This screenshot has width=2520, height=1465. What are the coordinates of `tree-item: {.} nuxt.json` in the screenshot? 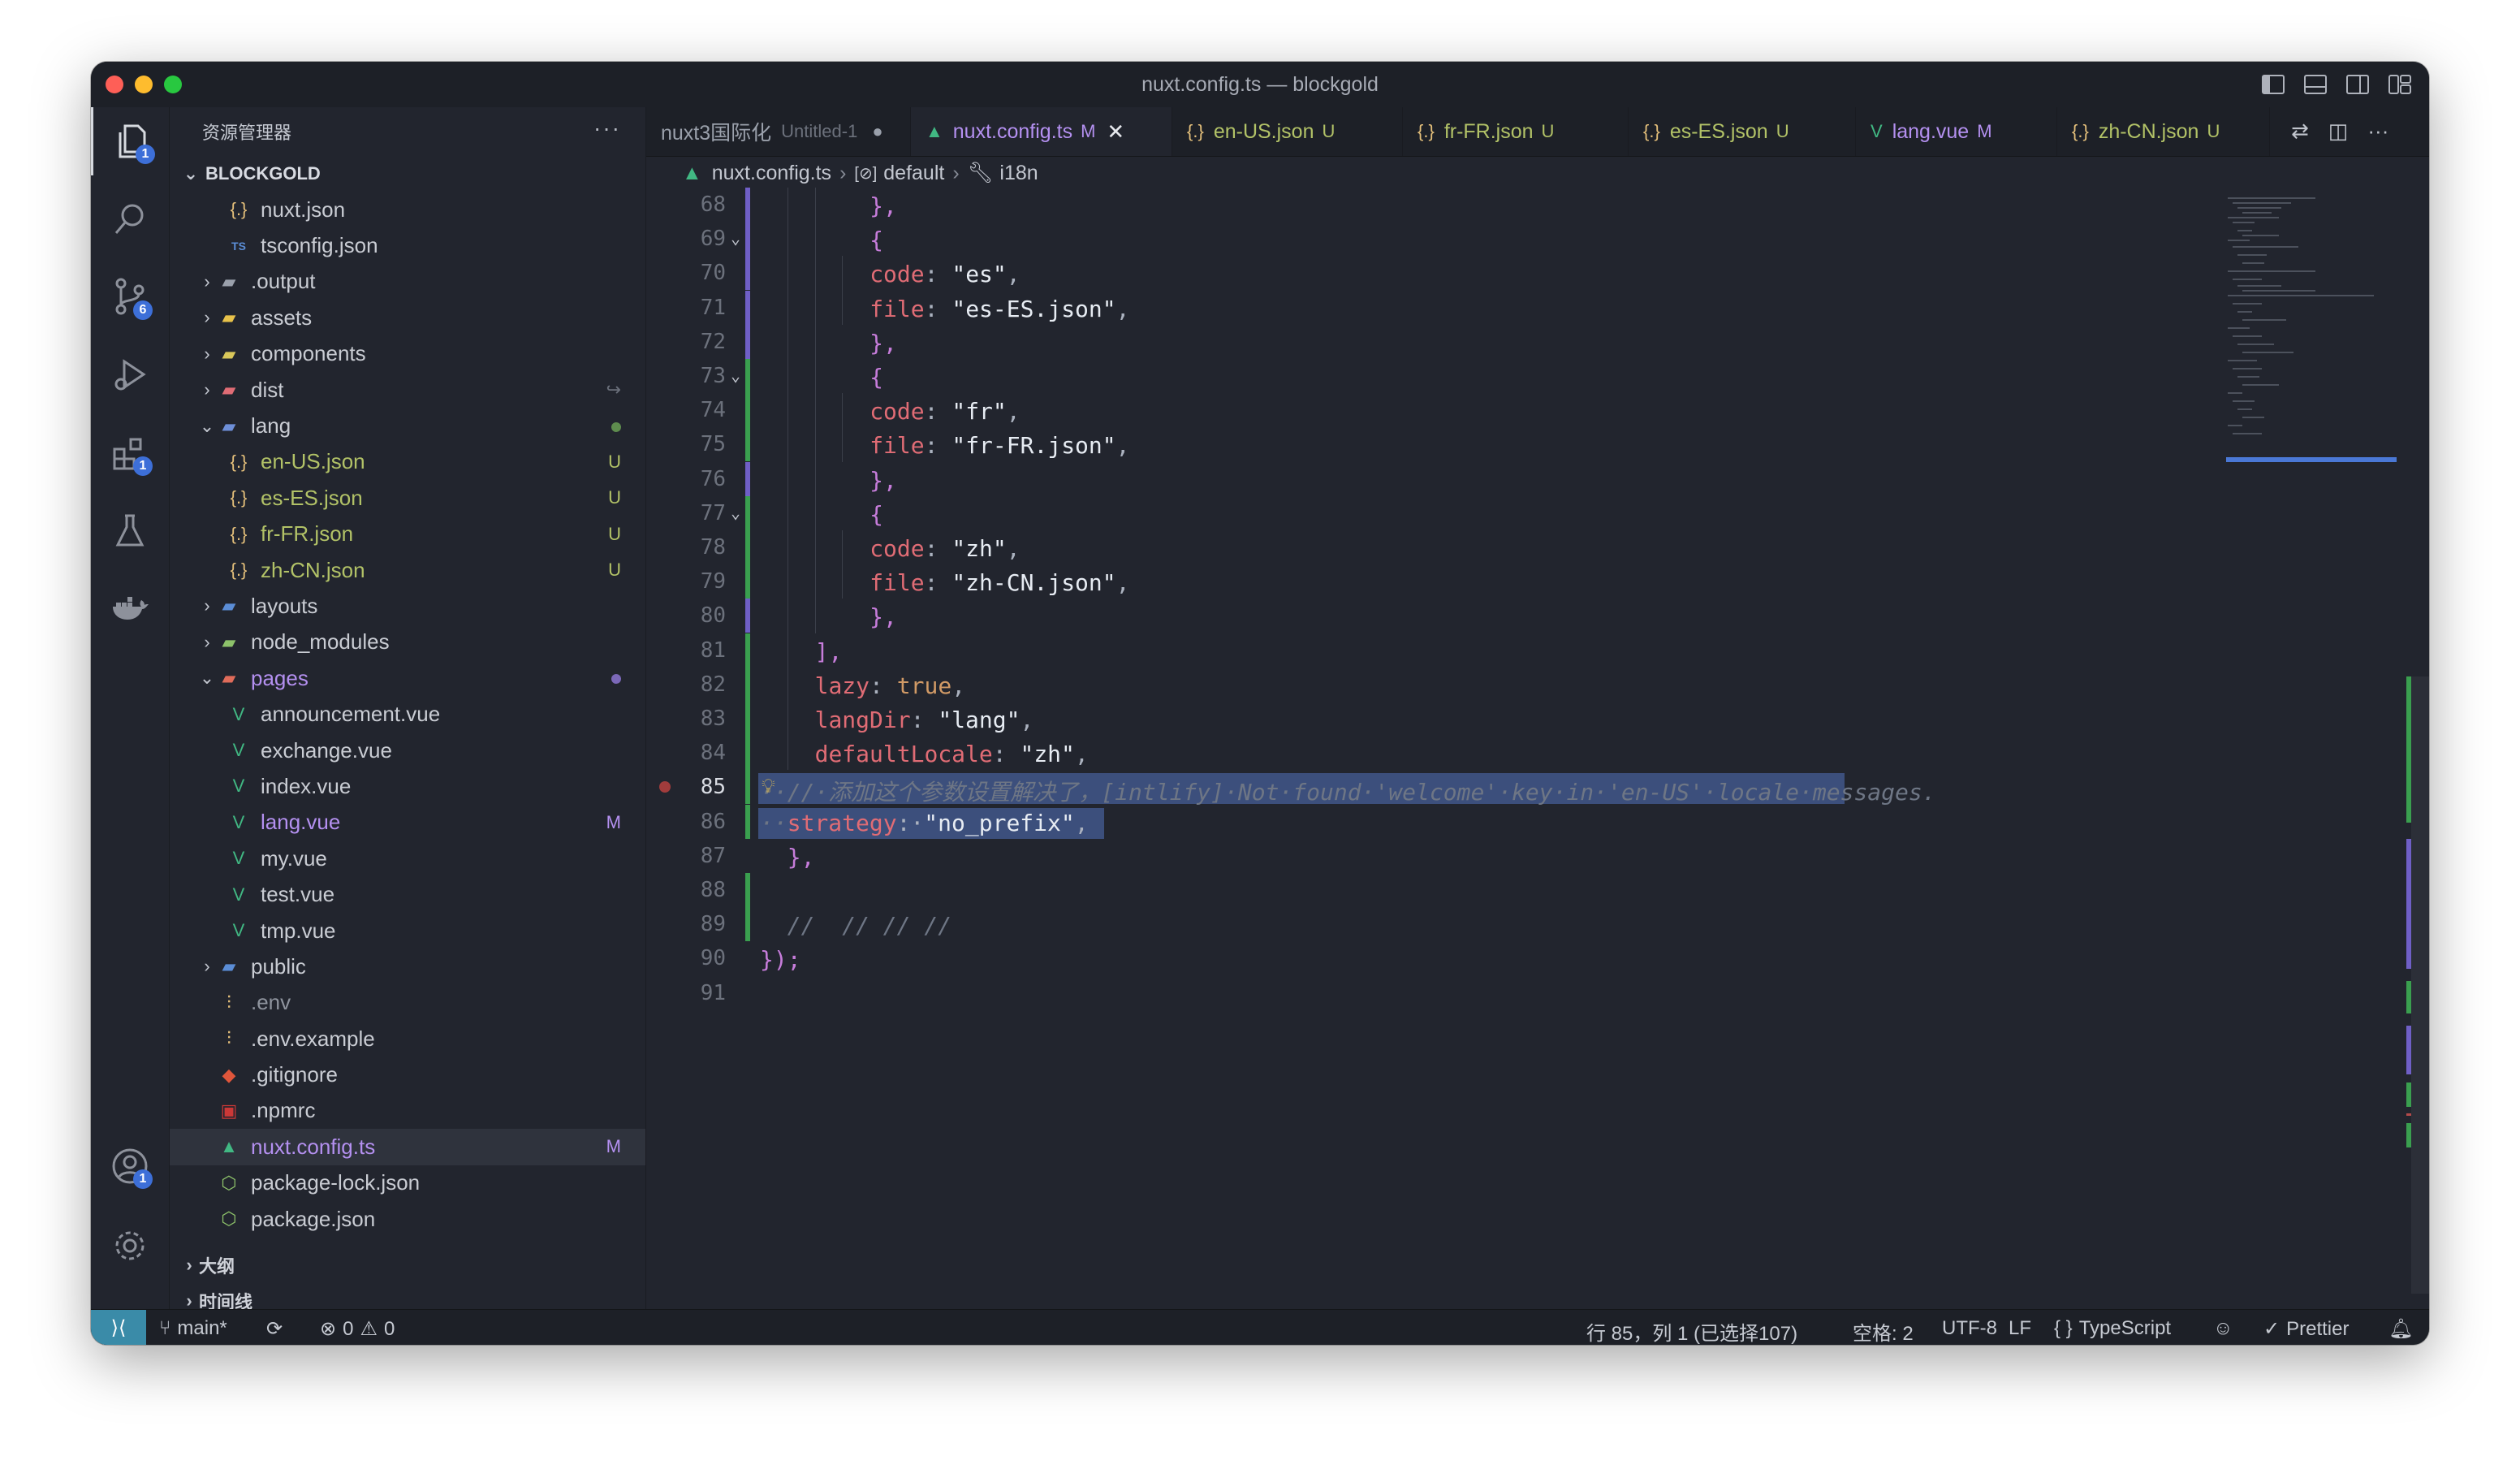 It's located at (407, 209).